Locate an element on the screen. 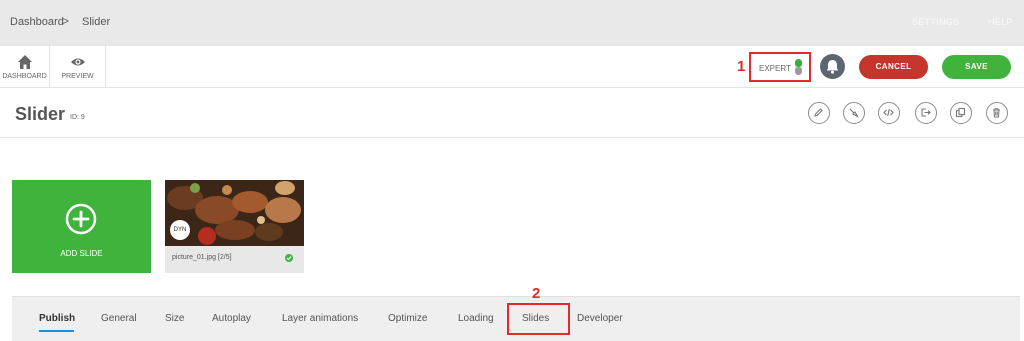 This screenshot has height=341, width=1024. slide-thumbnail: DYN picture_01.jpg [2/5] is located at coordinates (234, 226).